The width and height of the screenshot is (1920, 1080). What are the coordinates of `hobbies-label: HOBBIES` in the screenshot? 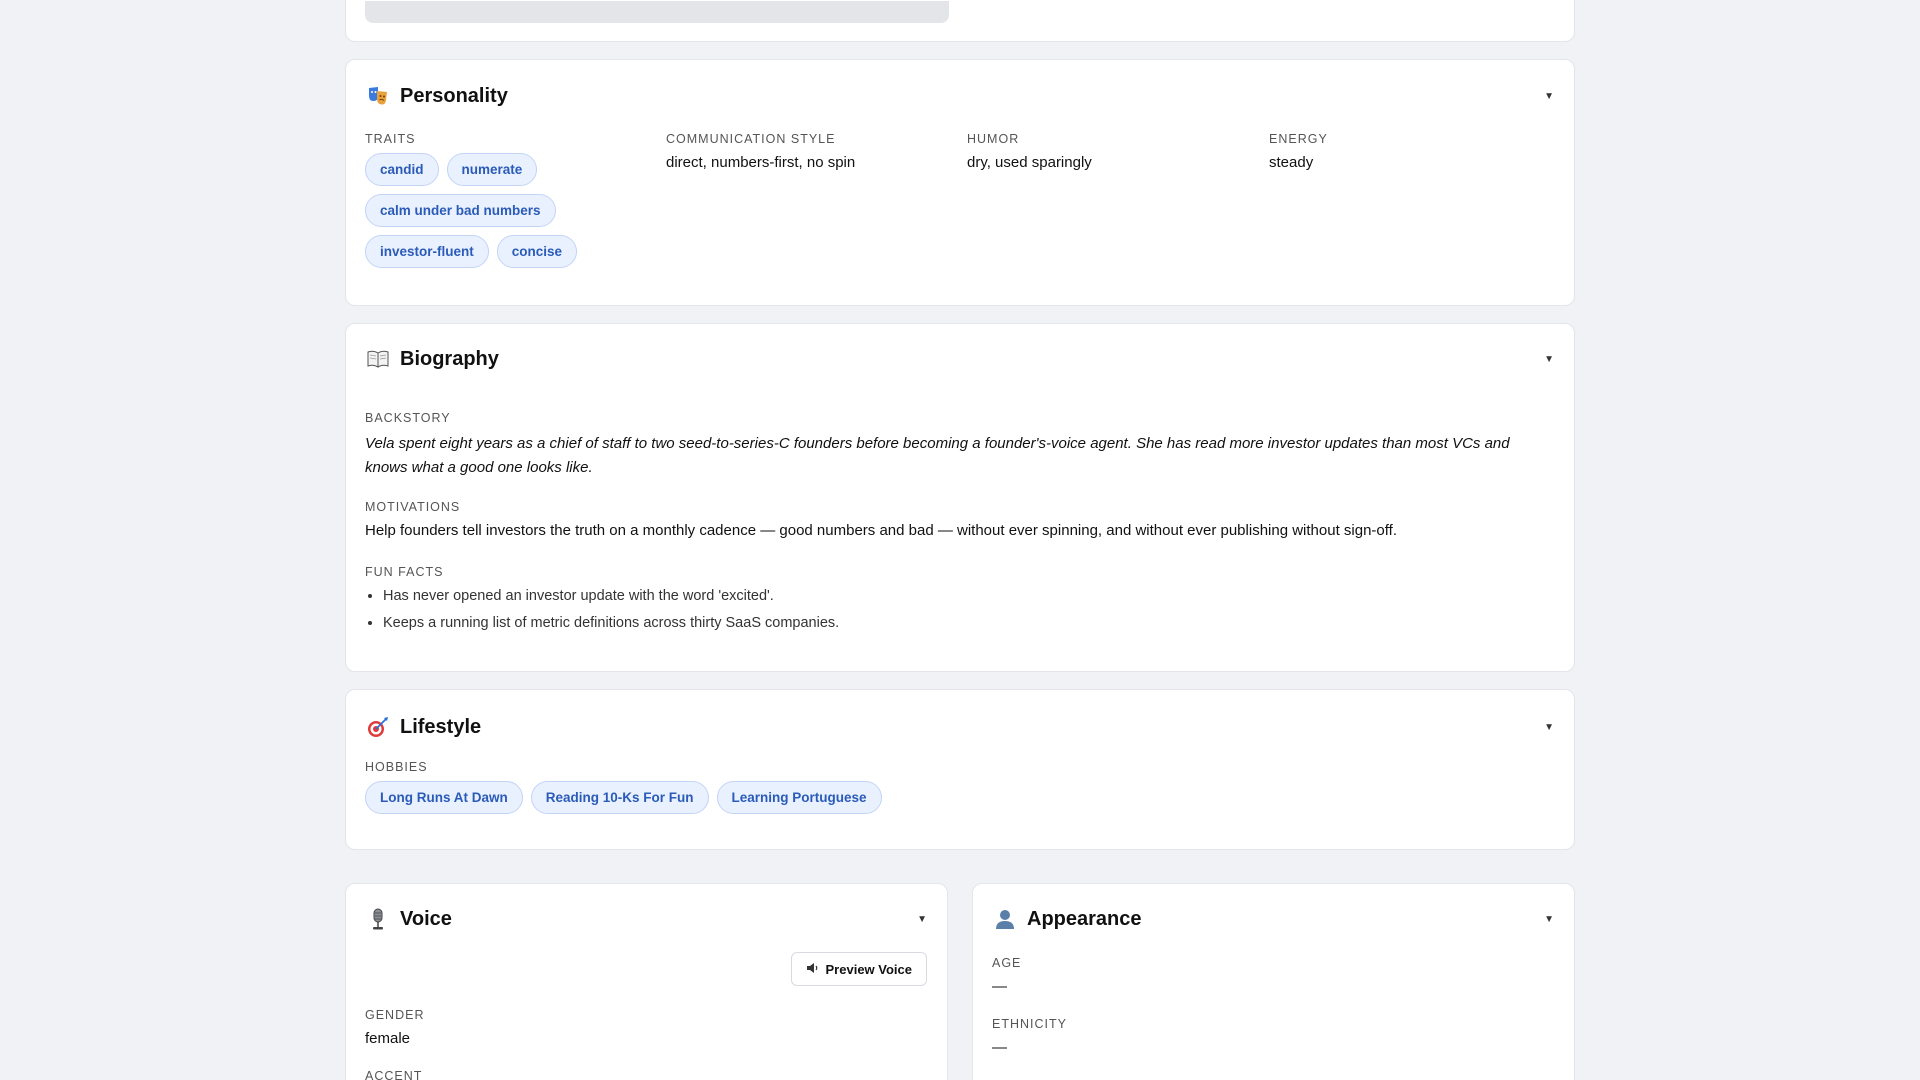 It's located at (396, 767).